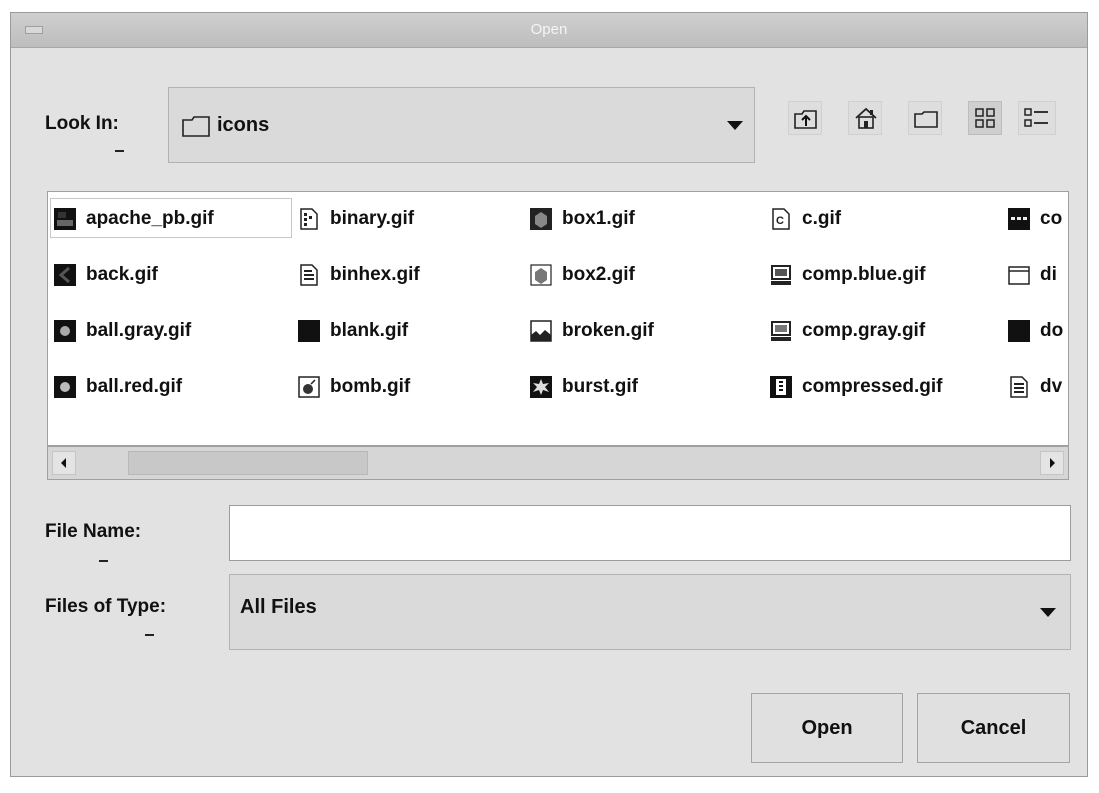 The height and width of the screenshot is (793, 1099). What do you see at coordinates (65, 331) in the screenshot?
I see `gray-ball-icon` at bounding box center [65, 331].